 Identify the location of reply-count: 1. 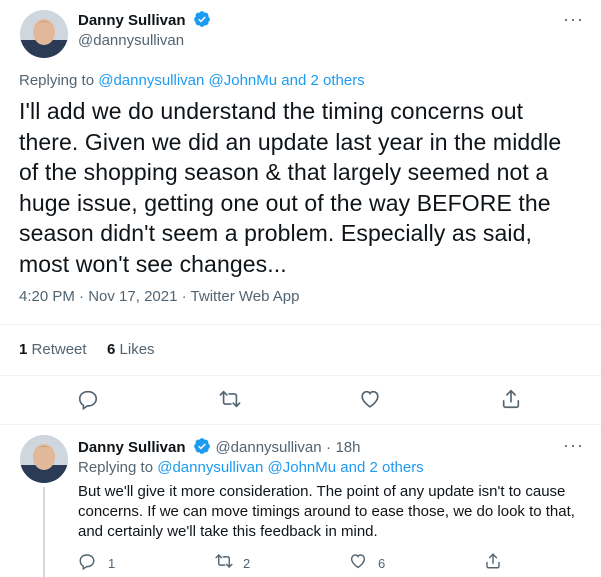
(112, 563).